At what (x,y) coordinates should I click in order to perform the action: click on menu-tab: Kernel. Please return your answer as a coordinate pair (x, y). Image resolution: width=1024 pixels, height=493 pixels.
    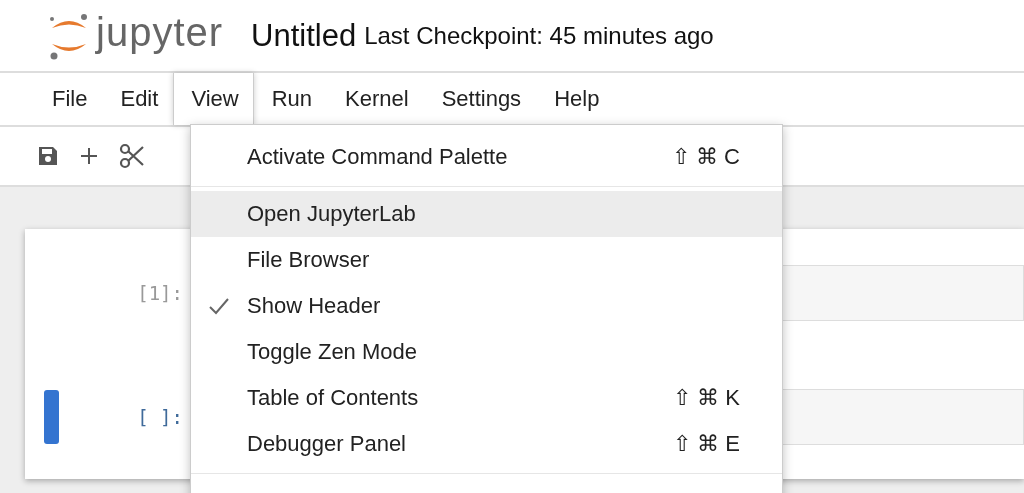
    Looking at the image, I should click on (375, 99).